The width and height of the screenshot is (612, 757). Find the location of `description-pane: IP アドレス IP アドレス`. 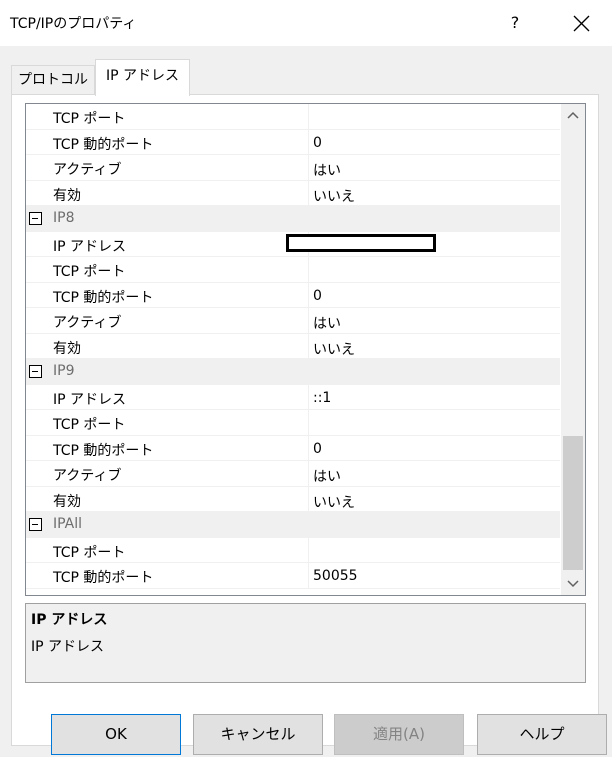

description-pane: IP アドレス IP アドレス is located at coordinates (305, 643).